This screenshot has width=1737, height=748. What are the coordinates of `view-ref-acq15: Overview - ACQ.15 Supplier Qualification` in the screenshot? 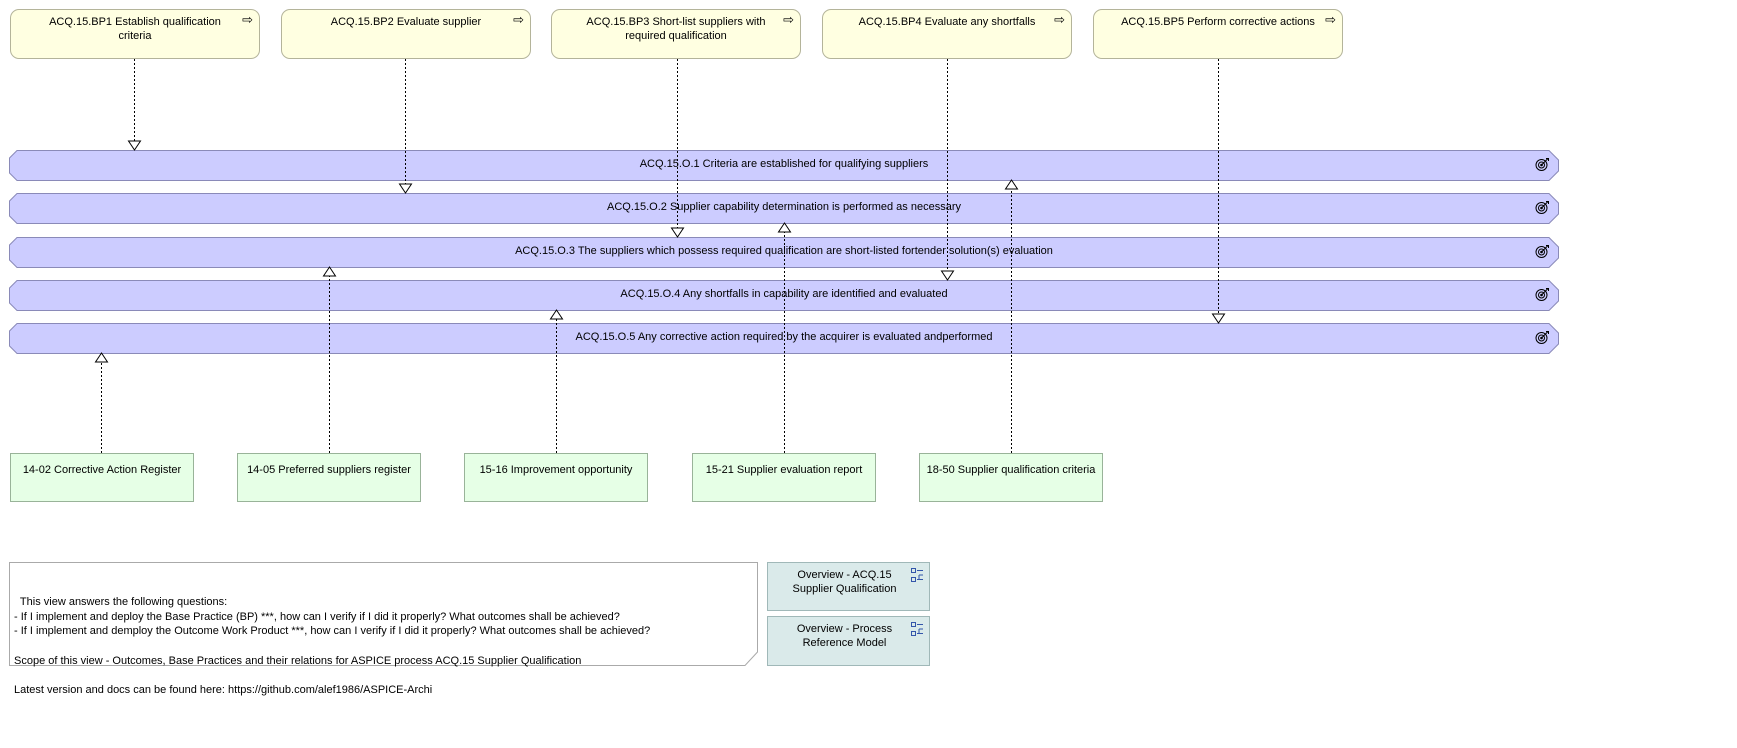 It's located at (848, 586).